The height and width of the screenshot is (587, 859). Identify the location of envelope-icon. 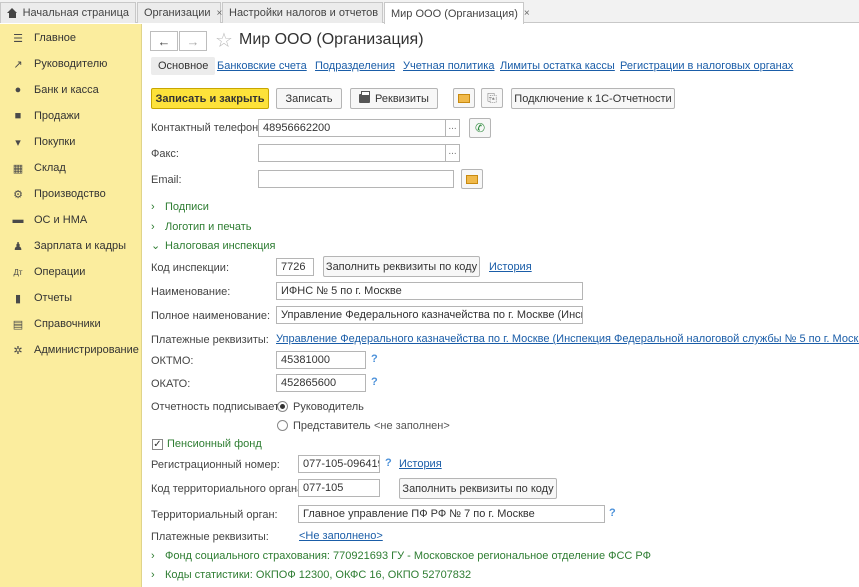
(472, 179).